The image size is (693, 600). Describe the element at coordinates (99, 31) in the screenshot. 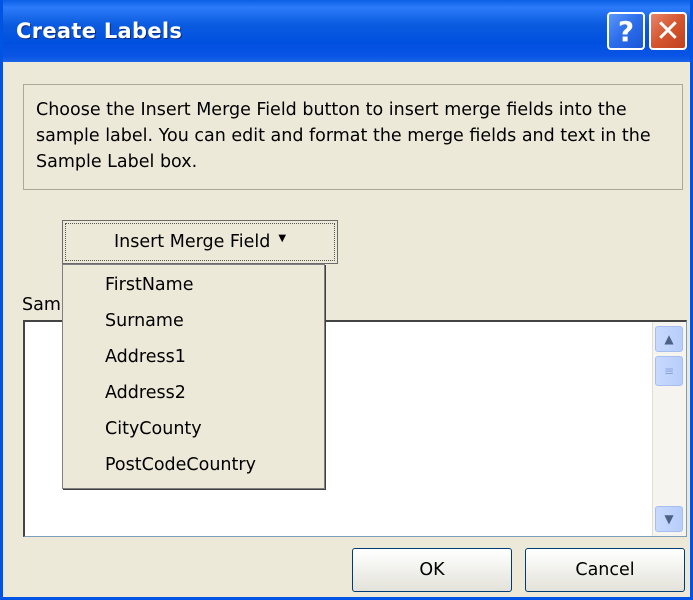

I see `window-title: Create Labels` at that location.